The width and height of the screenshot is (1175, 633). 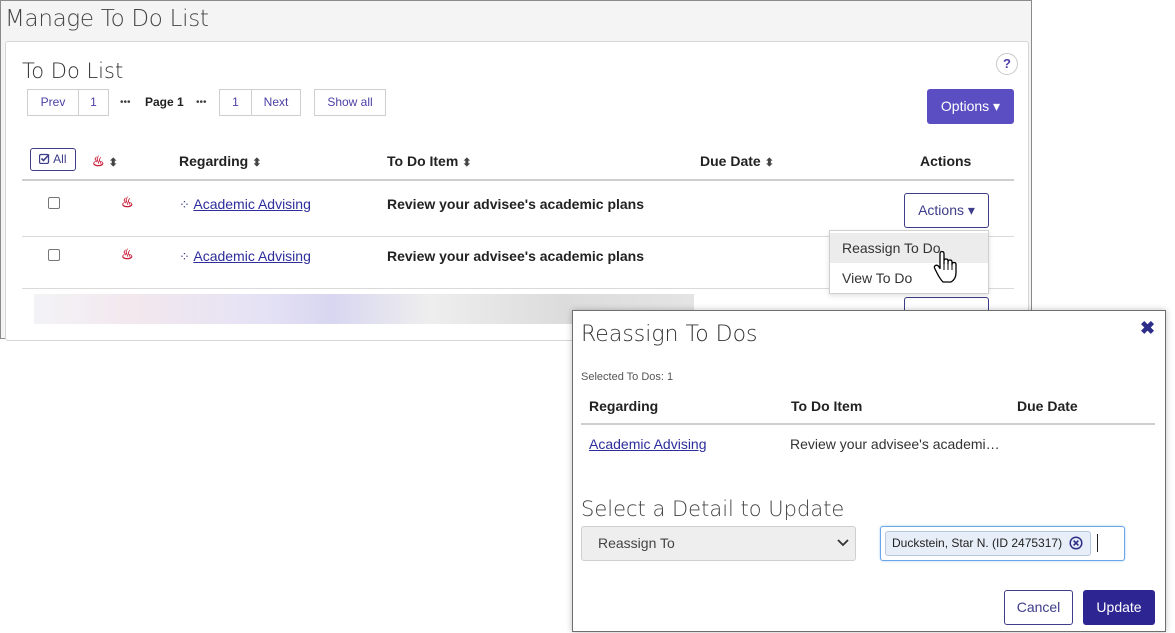 I want to click on pagination-ellipsis-right: •••, so click(x=201, y=102).